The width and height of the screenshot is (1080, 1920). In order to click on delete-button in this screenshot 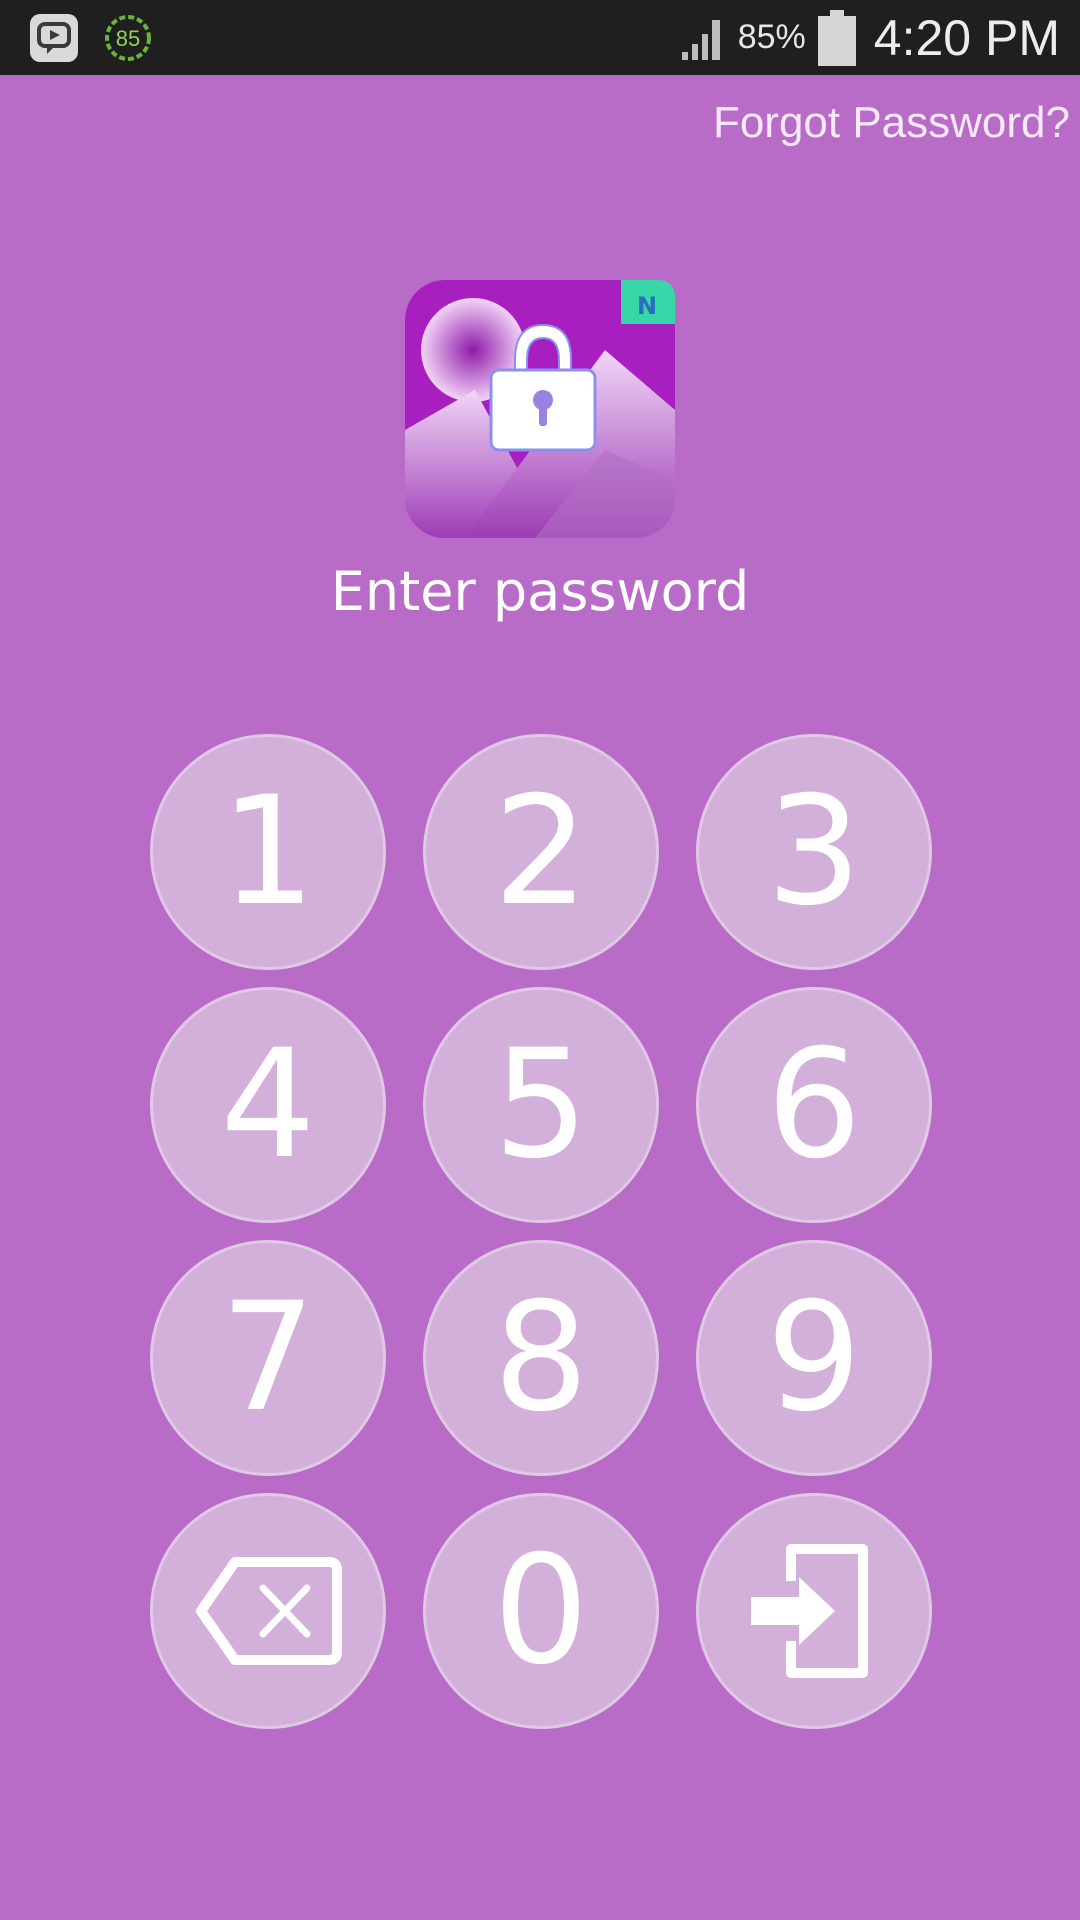, I will do `click(268, 1611)`.